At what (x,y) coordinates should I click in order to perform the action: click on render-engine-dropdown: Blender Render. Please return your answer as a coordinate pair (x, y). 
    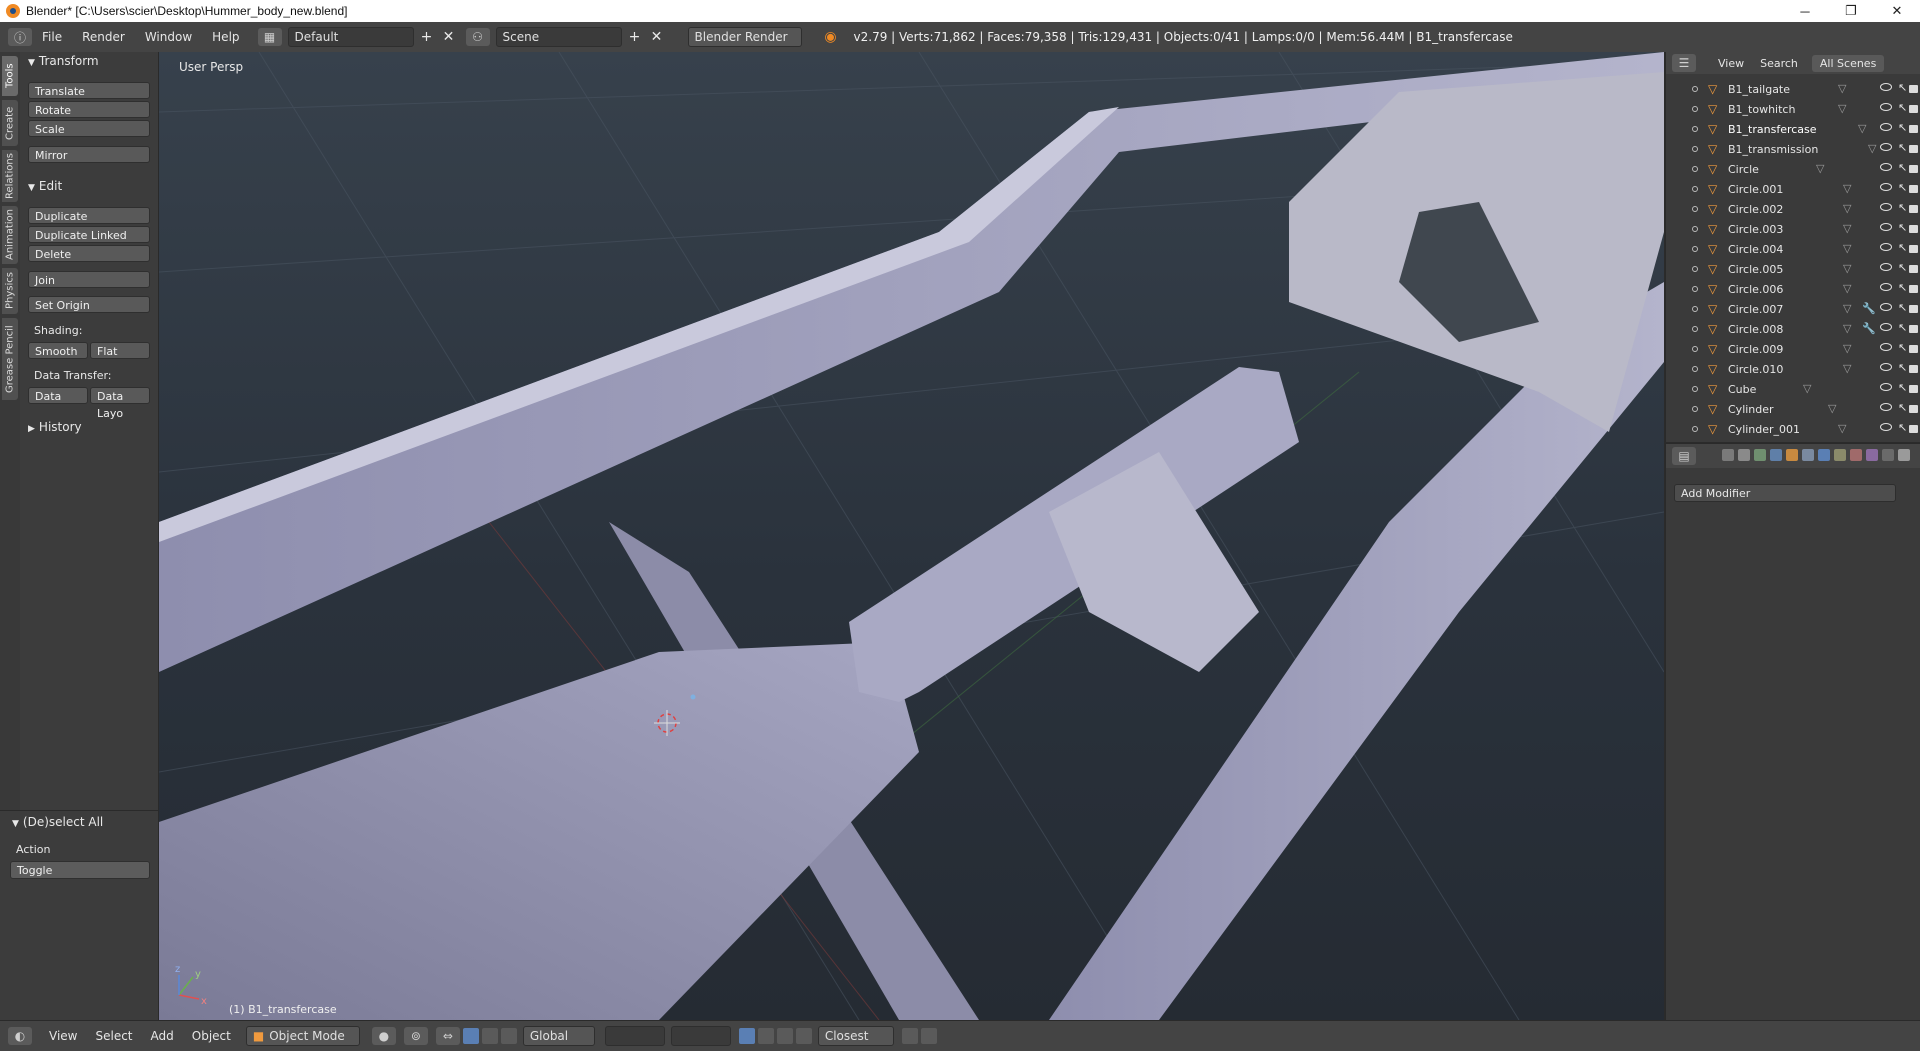
    Looking at the image, I should click on (744, 37).